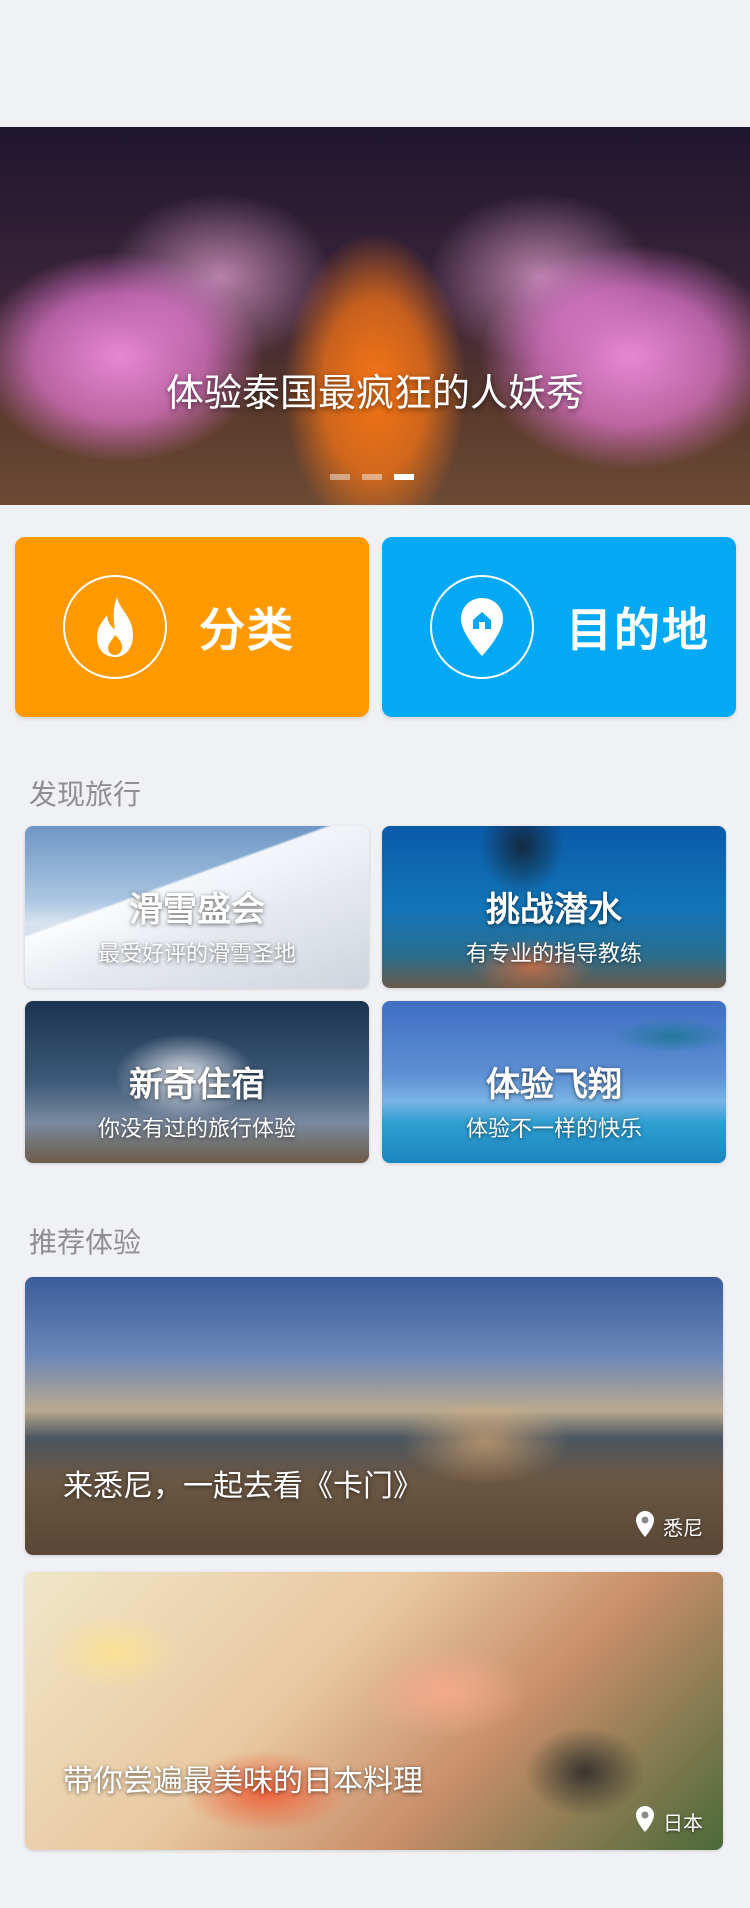  What do you see at coordinates (197, 910) in the screenshot?
I see `card-title: 滑雪盛会` at bounding box center [197, 910].